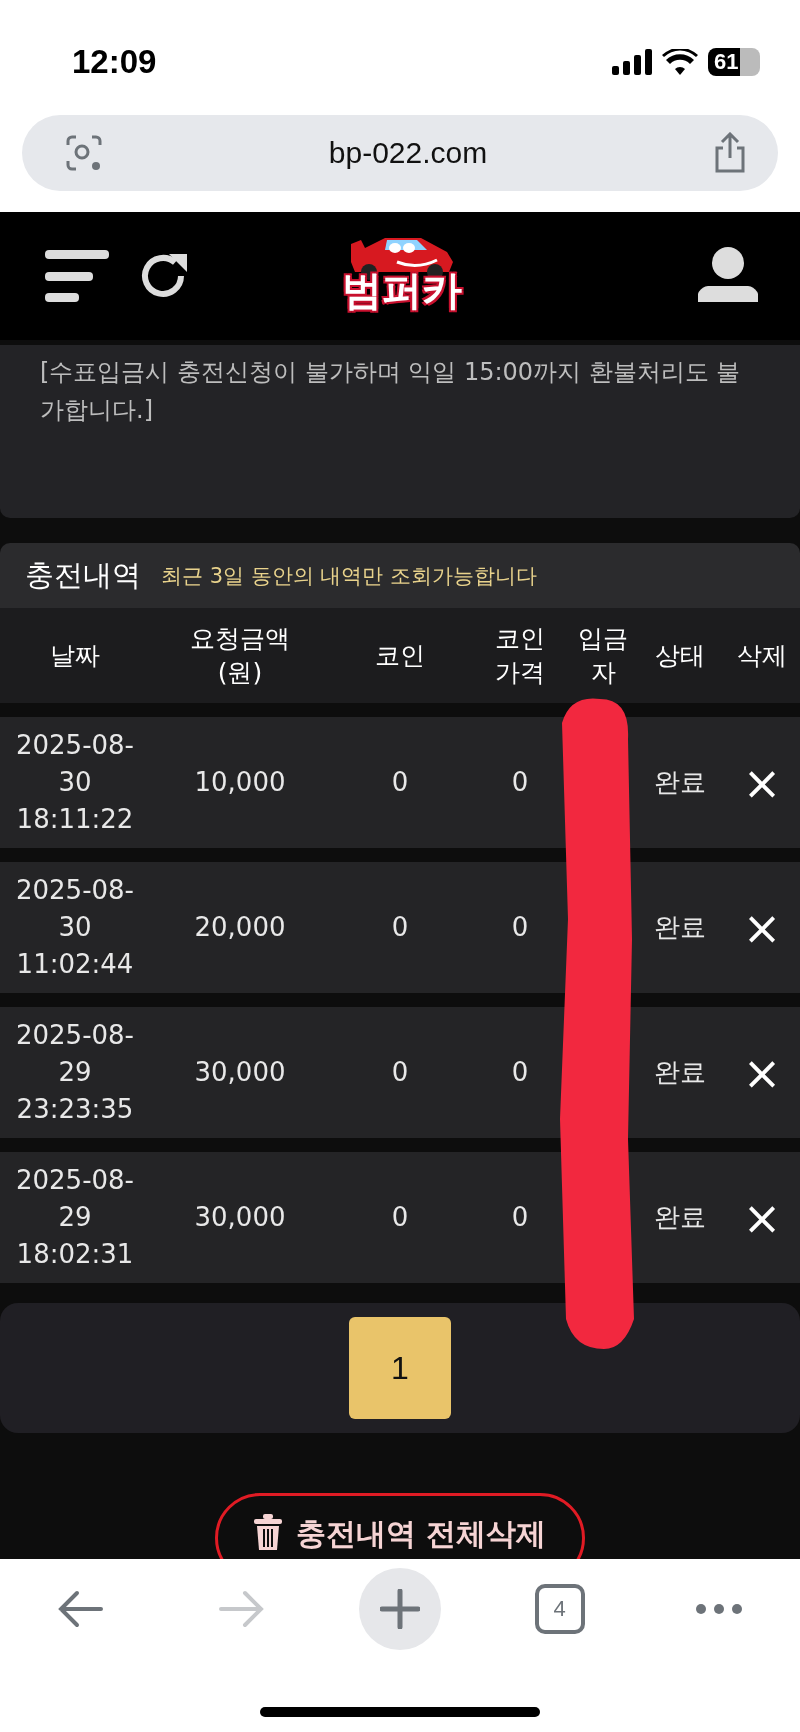 The height and width of the screenshot is (1732, 800). I want to click on section-subtitle: 최근 3일 동안의 내역만 조회가능합니다, so click(349, 576).